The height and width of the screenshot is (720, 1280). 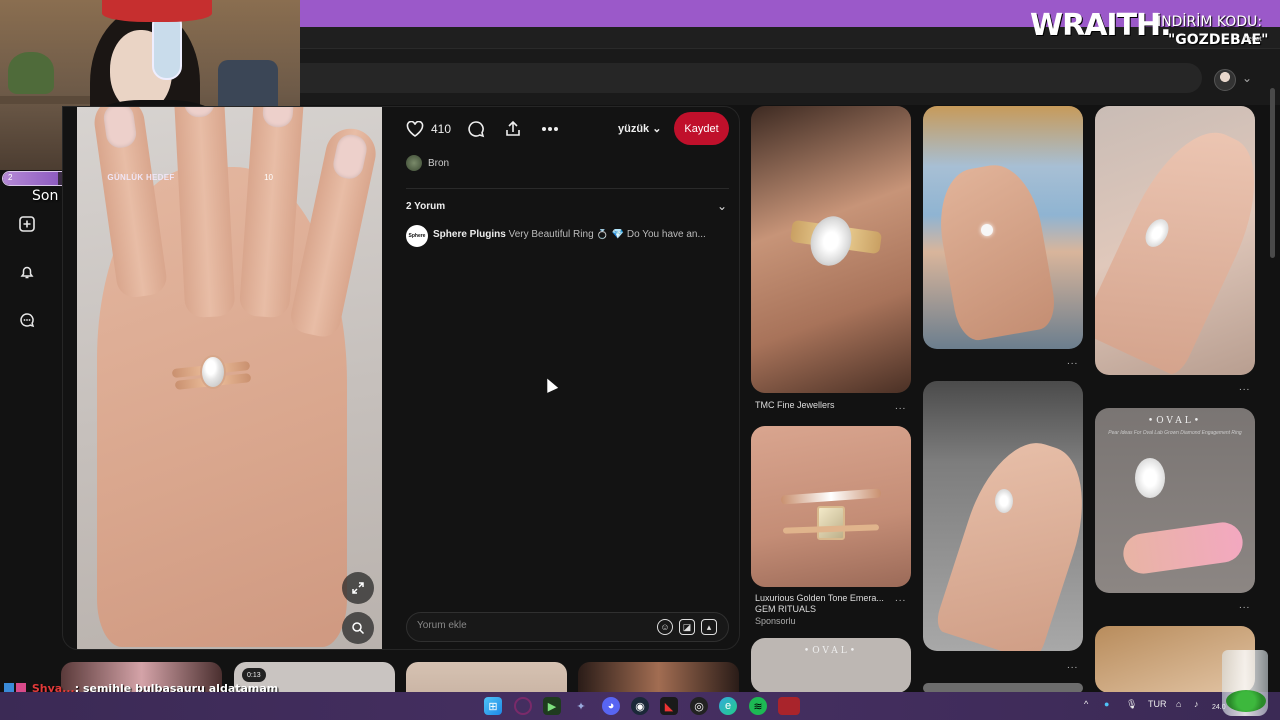 I want to click on like-button, so click(x=415, y=129).